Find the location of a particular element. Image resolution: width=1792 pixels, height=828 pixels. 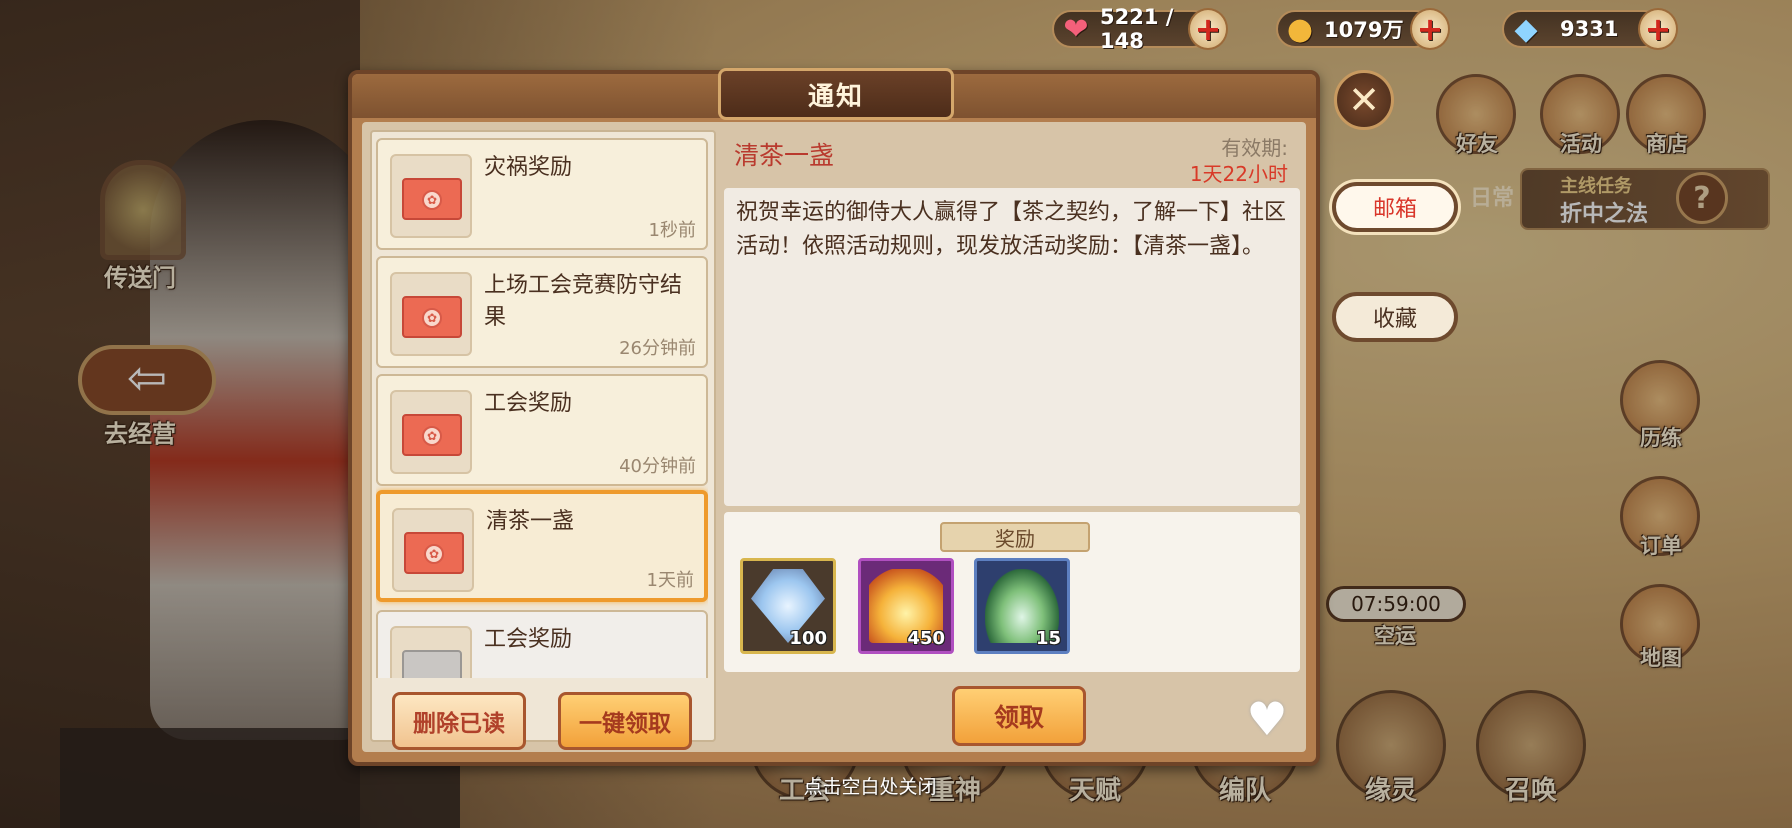

reward-panel: 奖励 100 450 15 is located at coordinates (1012, 592).